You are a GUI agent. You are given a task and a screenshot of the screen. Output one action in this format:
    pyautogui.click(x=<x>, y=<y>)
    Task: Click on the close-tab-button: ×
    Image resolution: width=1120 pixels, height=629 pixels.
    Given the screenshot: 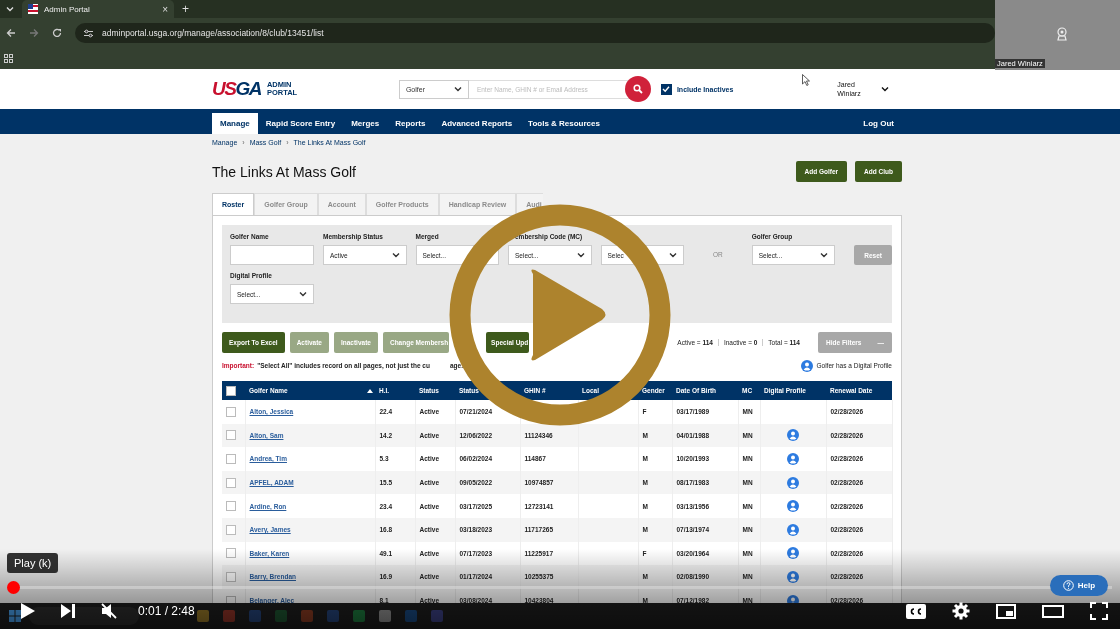 What is the action you would take?
    pyautogui.click(x=165, y=9)
    